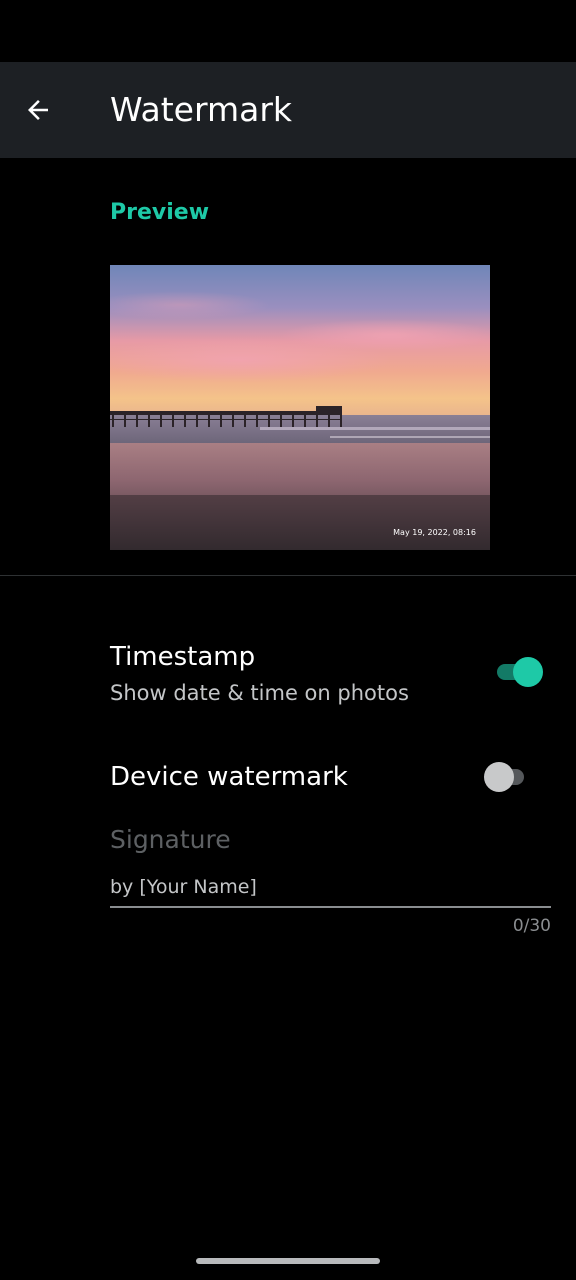 The image size is (576, 1280). I want to click on device-watermark-title: Device watermark, so click(229, 777).